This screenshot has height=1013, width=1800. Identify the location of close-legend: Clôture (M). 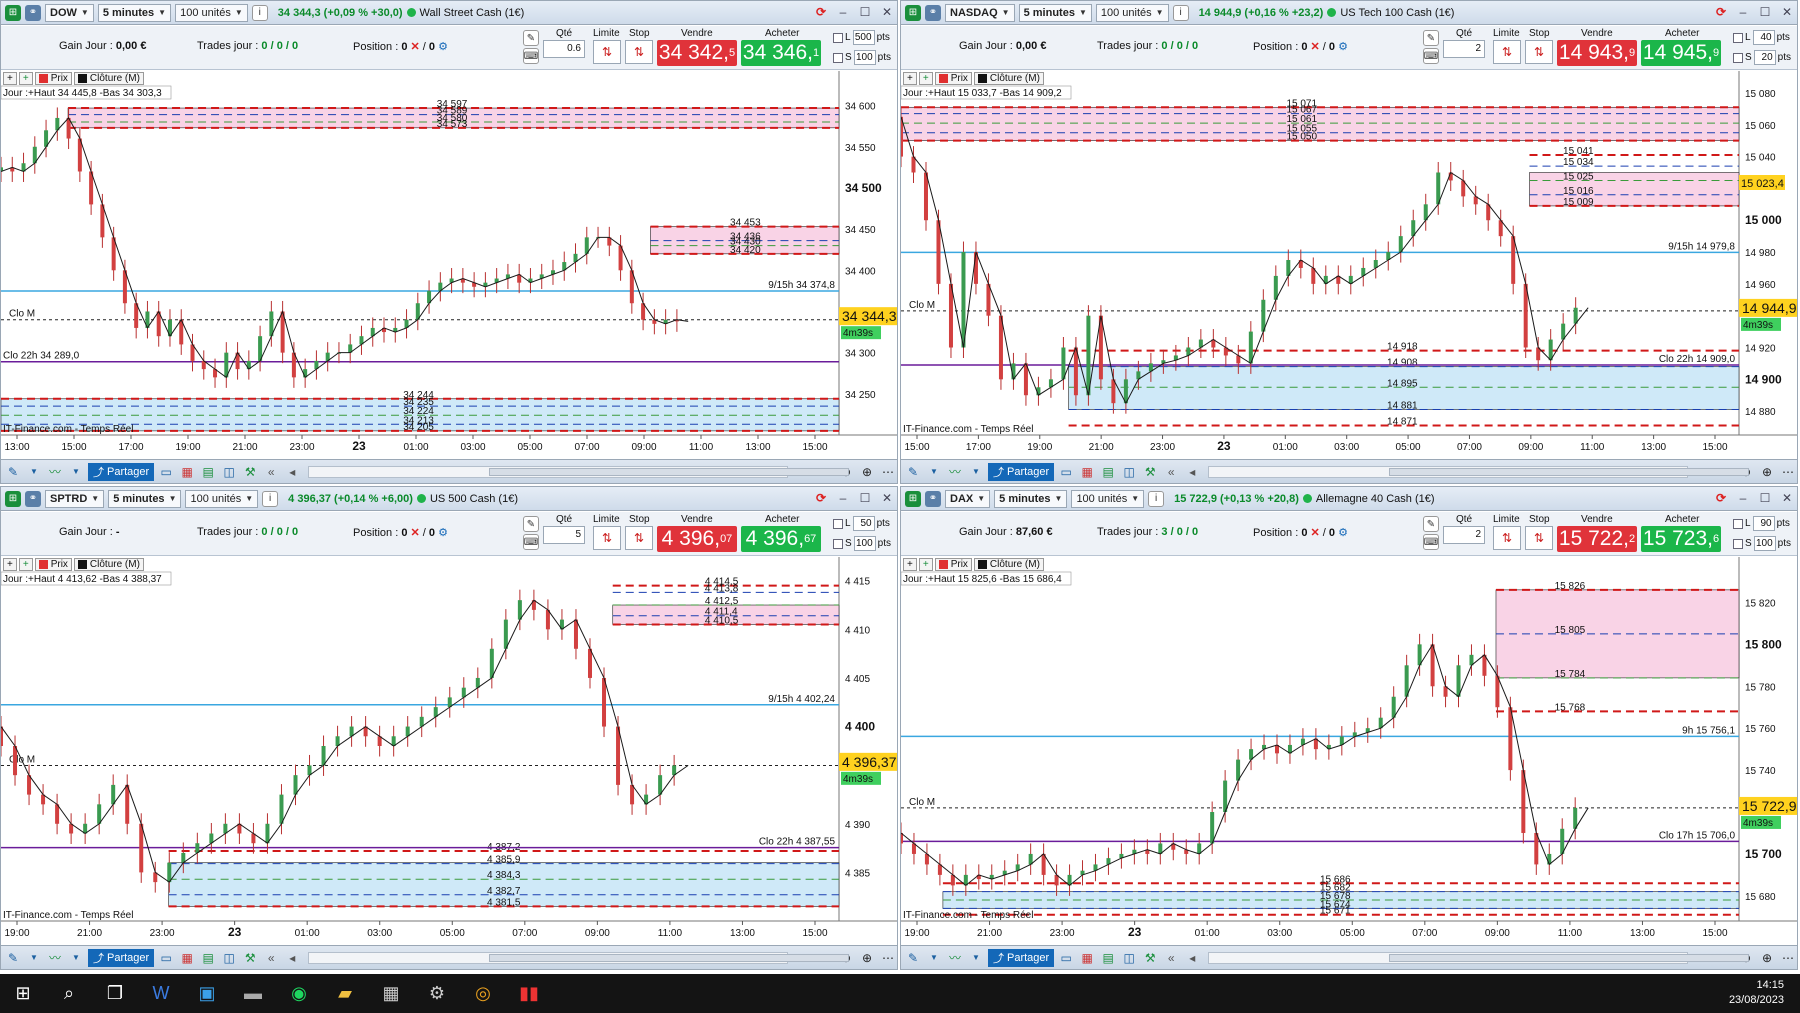
(108, 78).